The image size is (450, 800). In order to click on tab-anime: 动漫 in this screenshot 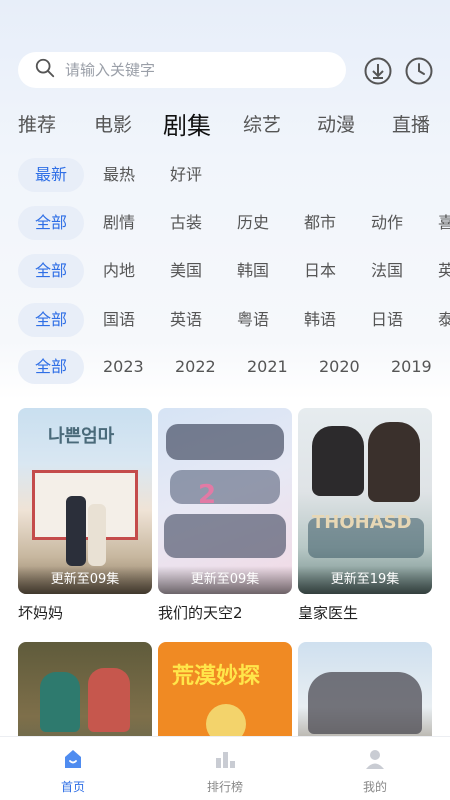, I will do `click(336, 123)`.